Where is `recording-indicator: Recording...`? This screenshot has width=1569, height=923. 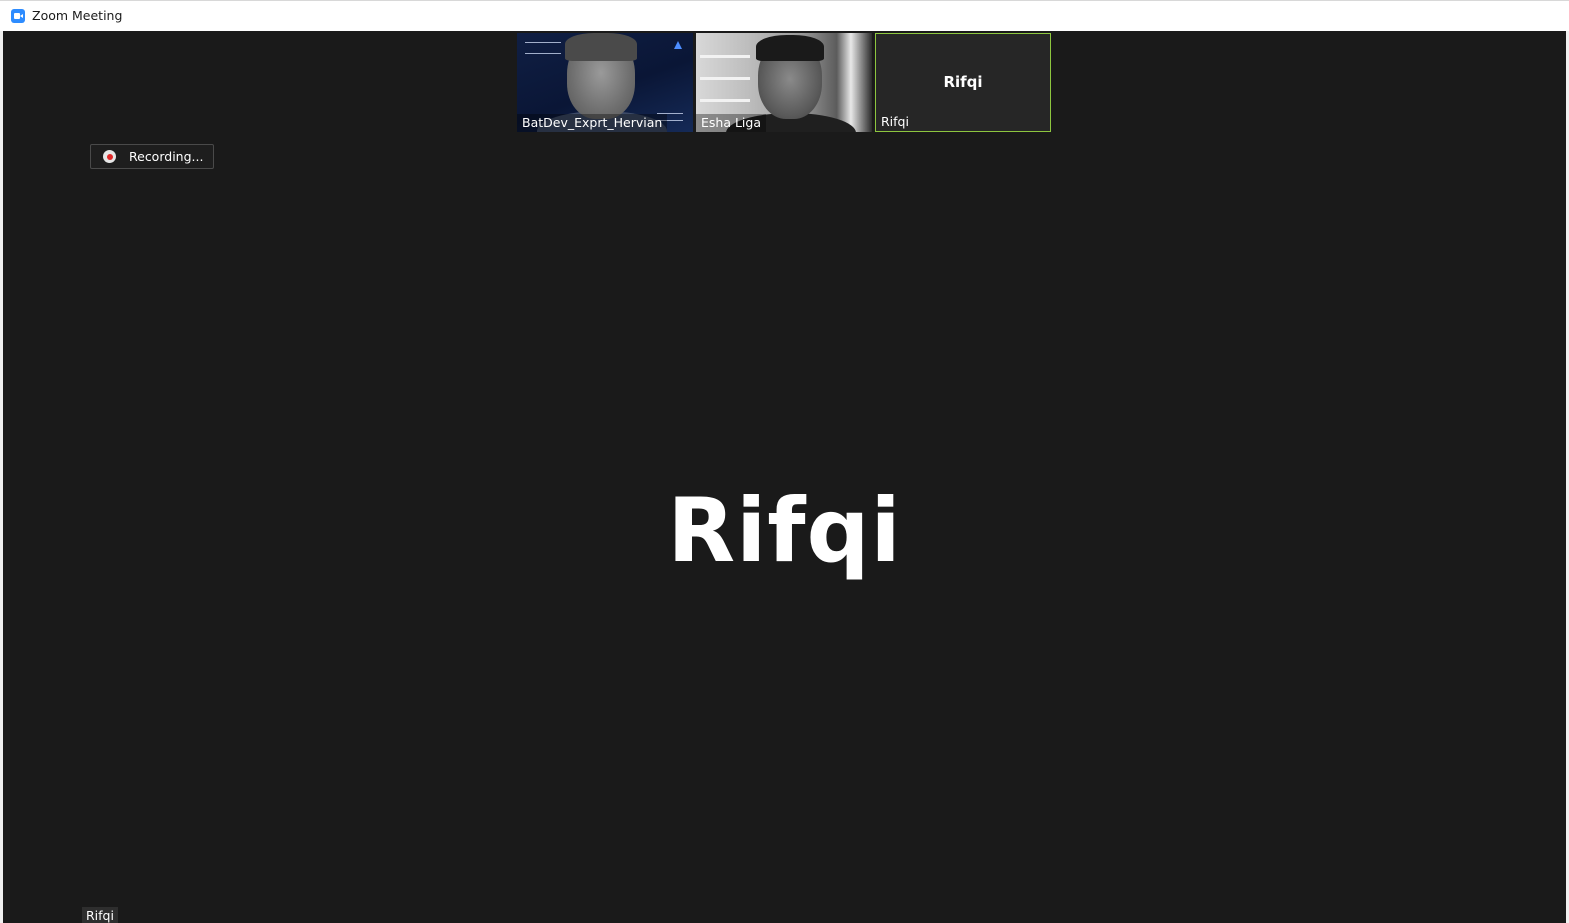 recording-indicator: Recording... is located at coordinates (152, 156).